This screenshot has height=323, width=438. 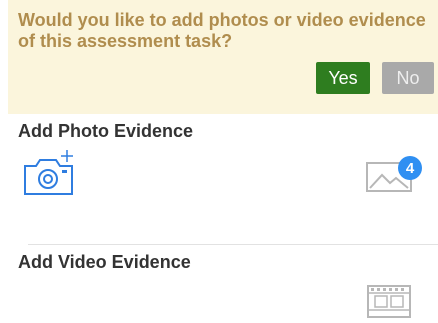 I want to click on video-section-title: Add Video Evidence, so click(x=104, y=262).